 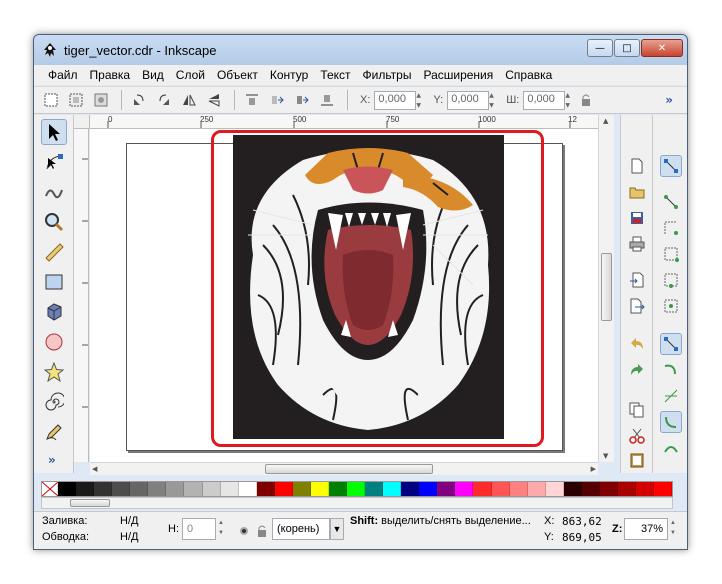 What do you see at coordinates (51, 100) in the screenshot?
I see `select-all-button` at bounding box center [51, 100].